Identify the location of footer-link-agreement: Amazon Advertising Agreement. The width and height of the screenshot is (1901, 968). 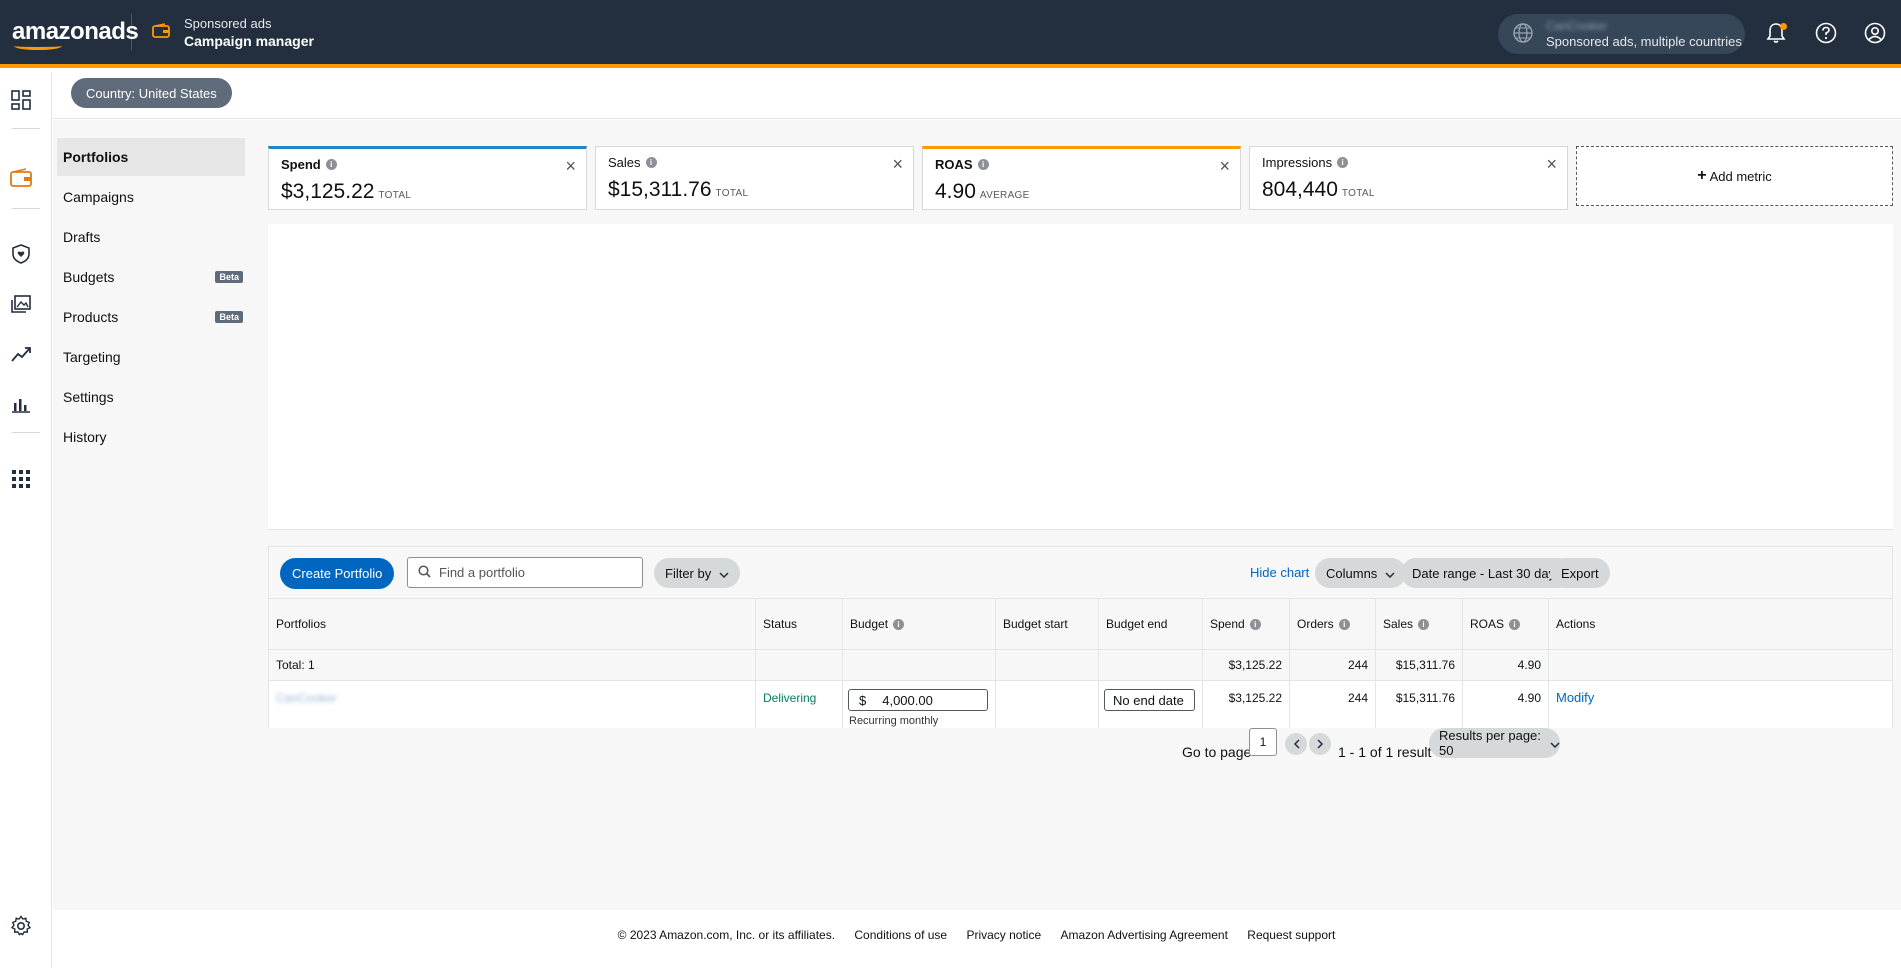
(1144, 935).